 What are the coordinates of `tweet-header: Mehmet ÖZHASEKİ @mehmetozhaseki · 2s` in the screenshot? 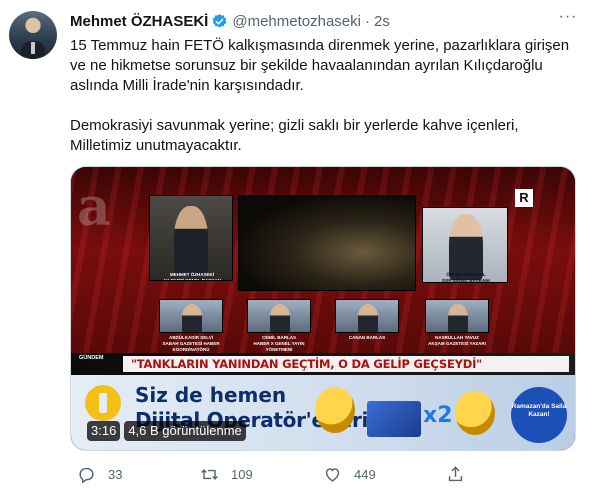 It's located at (230, 21).